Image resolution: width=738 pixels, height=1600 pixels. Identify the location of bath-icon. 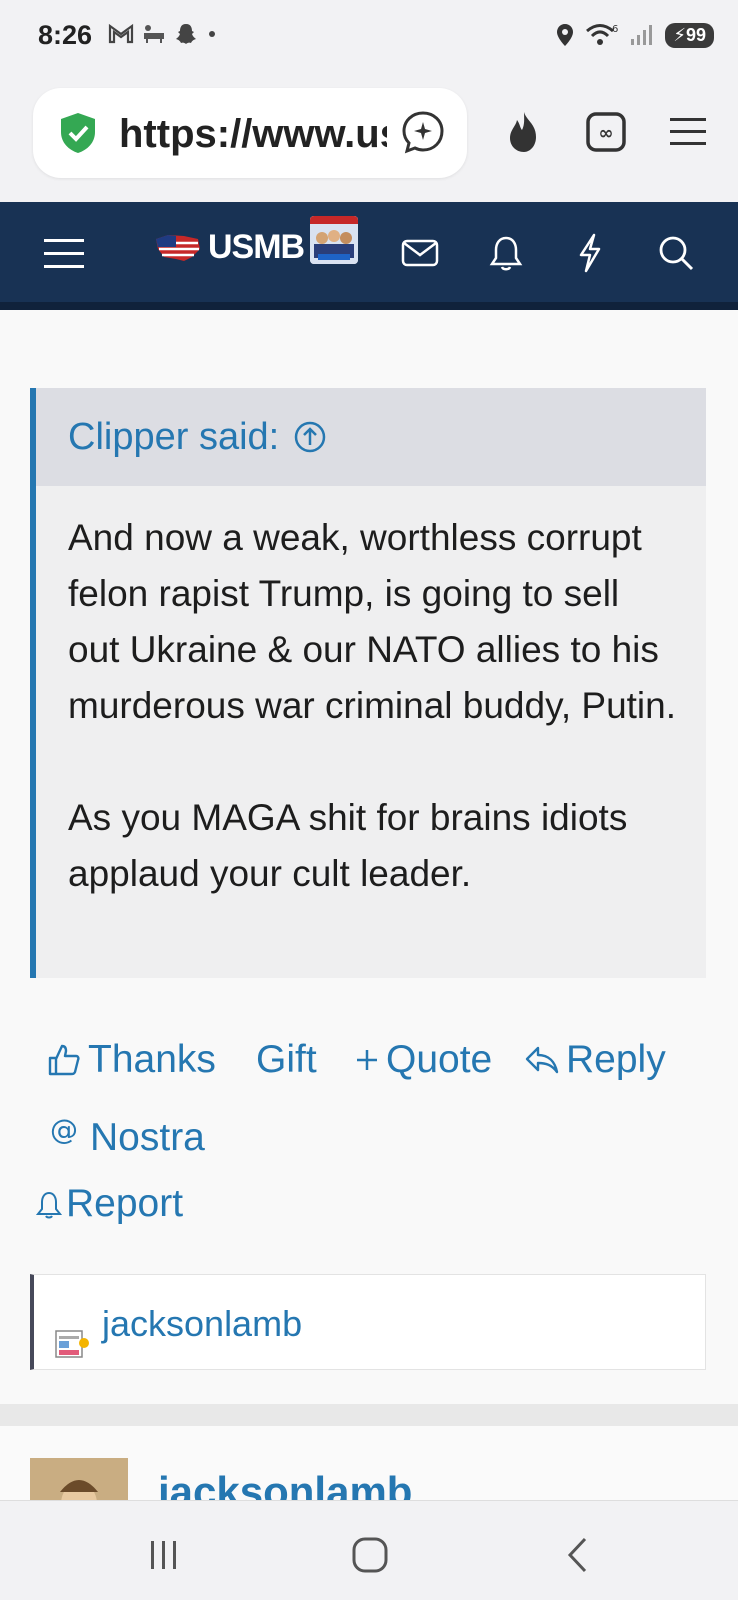
(154, 34).